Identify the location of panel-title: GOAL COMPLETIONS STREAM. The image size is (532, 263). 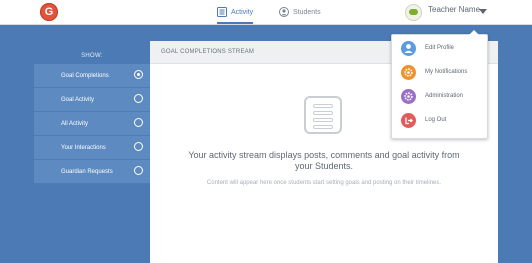
(208, 52).